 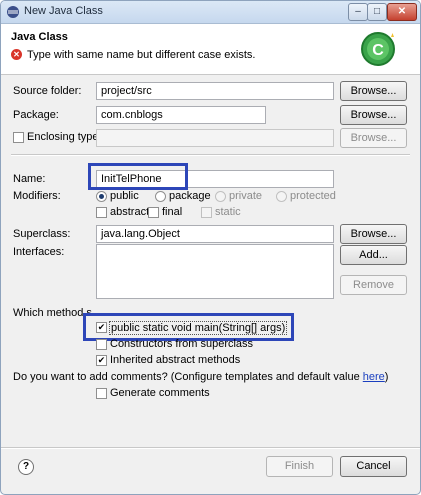 I want to click on eclipse-app-icon, so click(x=13, y=12).